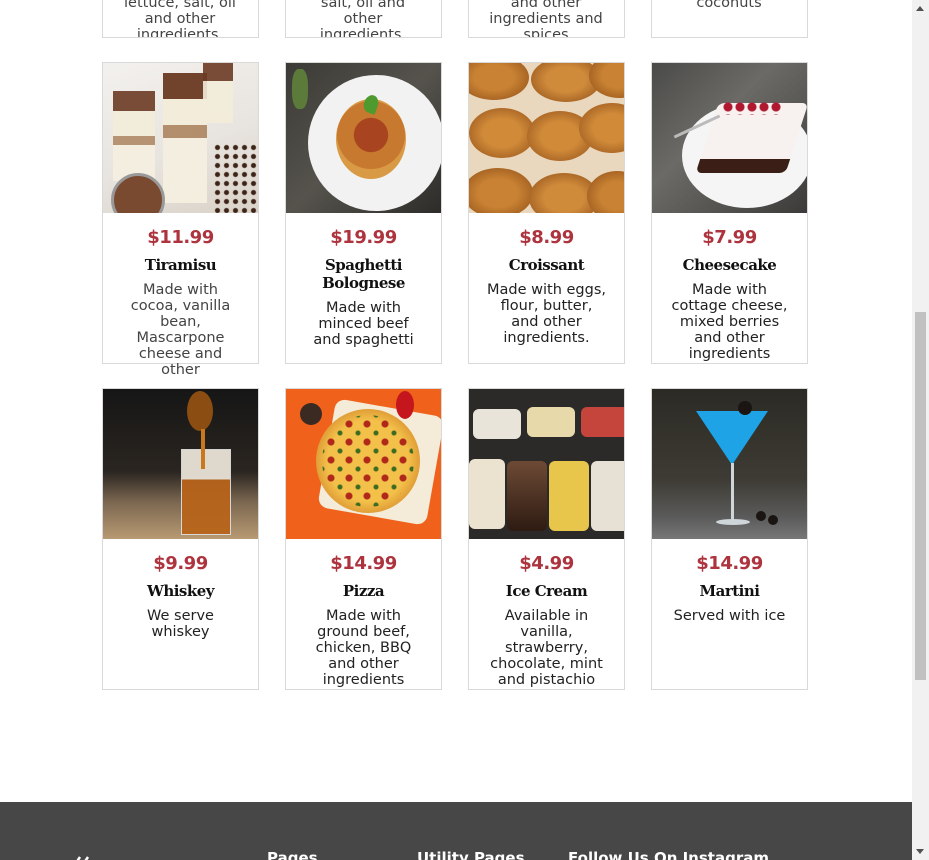 The image size is (929, 860). Describe the element at coordinates (546, 237) in the screenshot. I see `menu-item-price: $8.99` at that location.